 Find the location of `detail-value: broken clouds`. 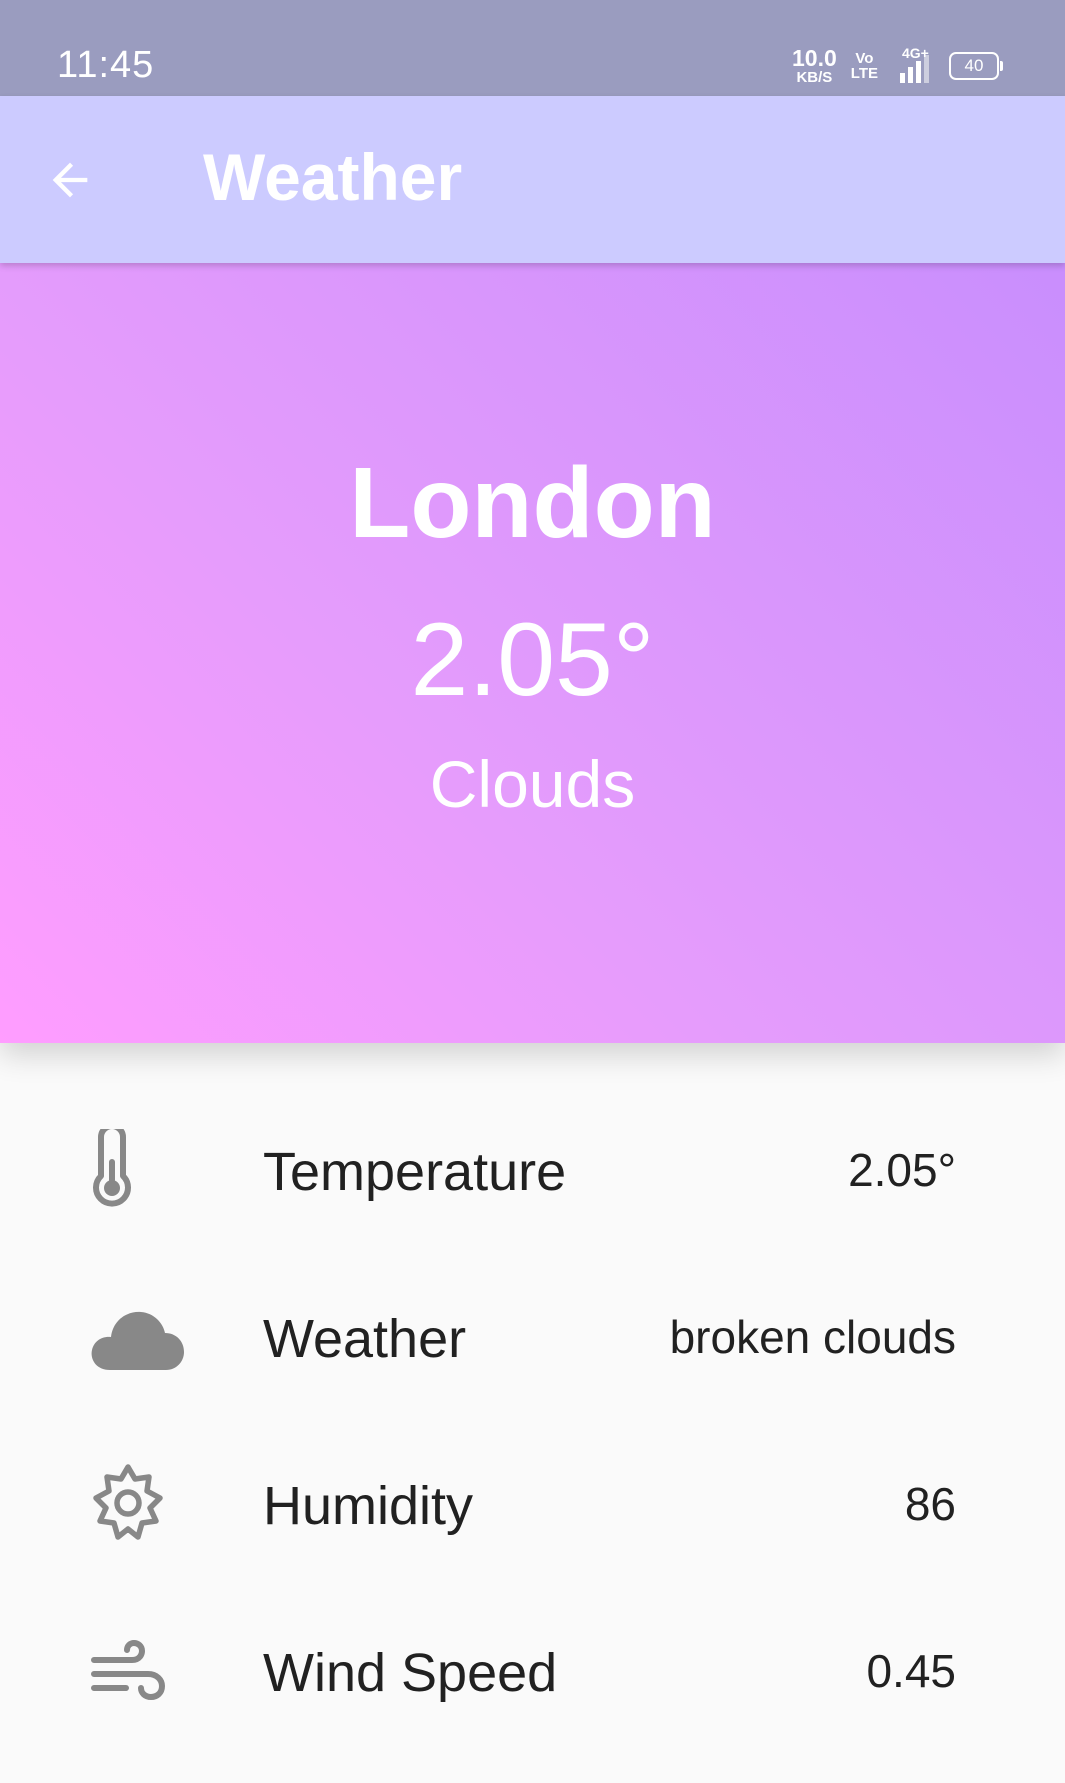

detail-value: broken clouds is located at coordinates (812, 1337).